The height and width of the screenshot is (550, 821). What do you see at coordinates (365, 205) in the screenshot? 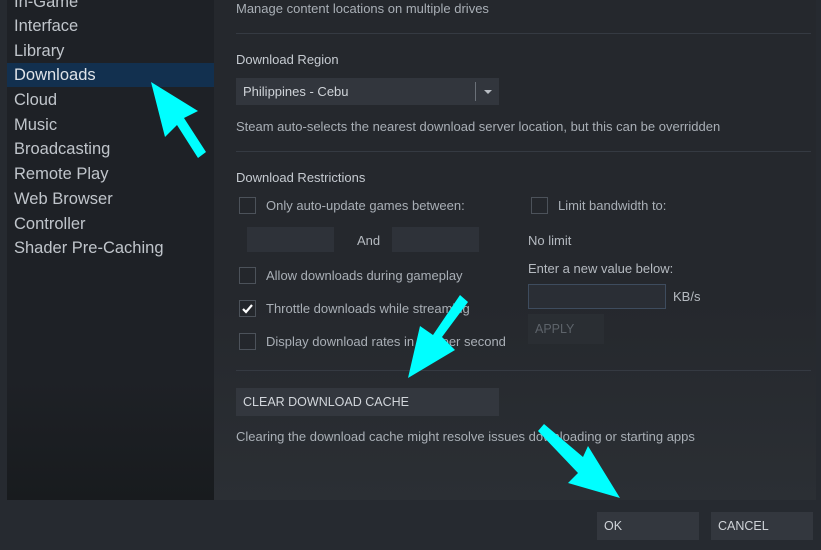
I see `auto-update-label: Only auto-update games between:` at bounding box center [365, 205].